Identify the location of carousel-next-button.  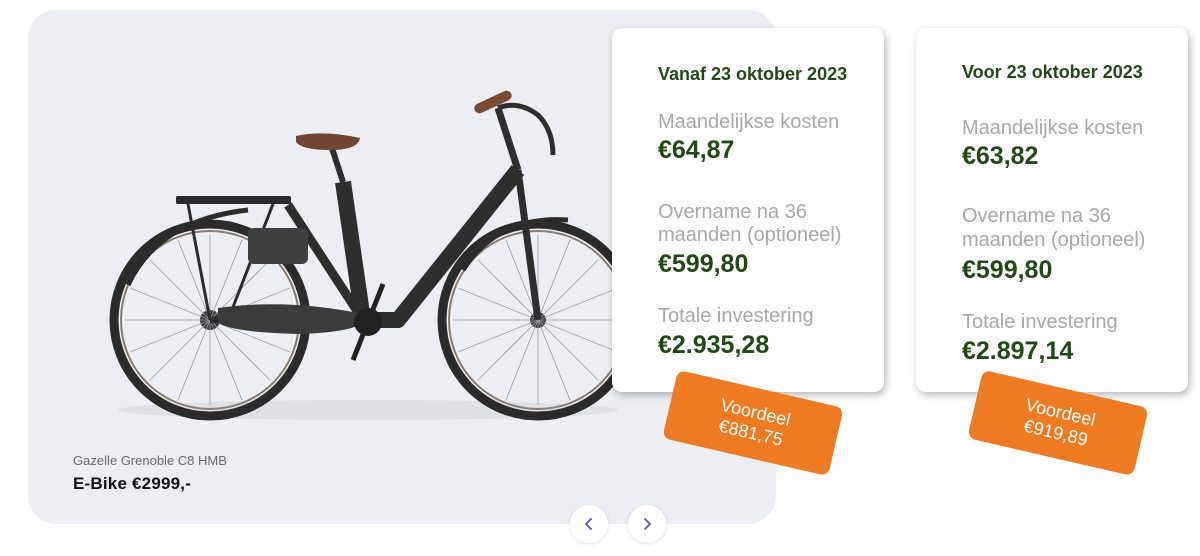
(647, 524).